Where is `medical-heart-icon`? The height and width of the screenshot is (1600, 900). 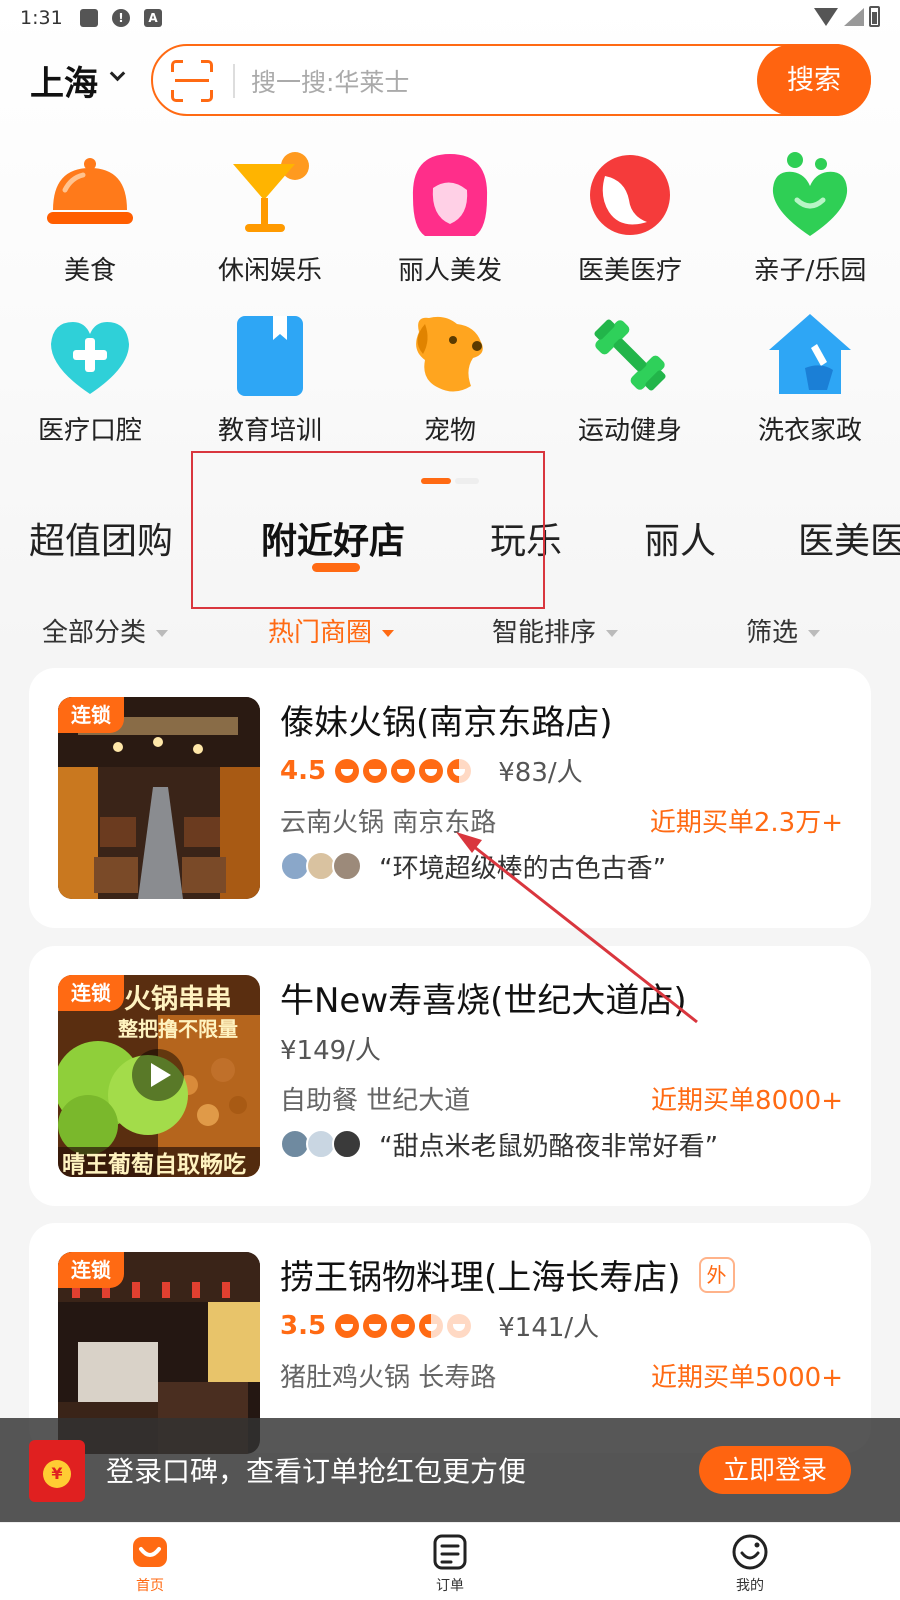 medical-heart-icon is located at coordinates (90, 355).